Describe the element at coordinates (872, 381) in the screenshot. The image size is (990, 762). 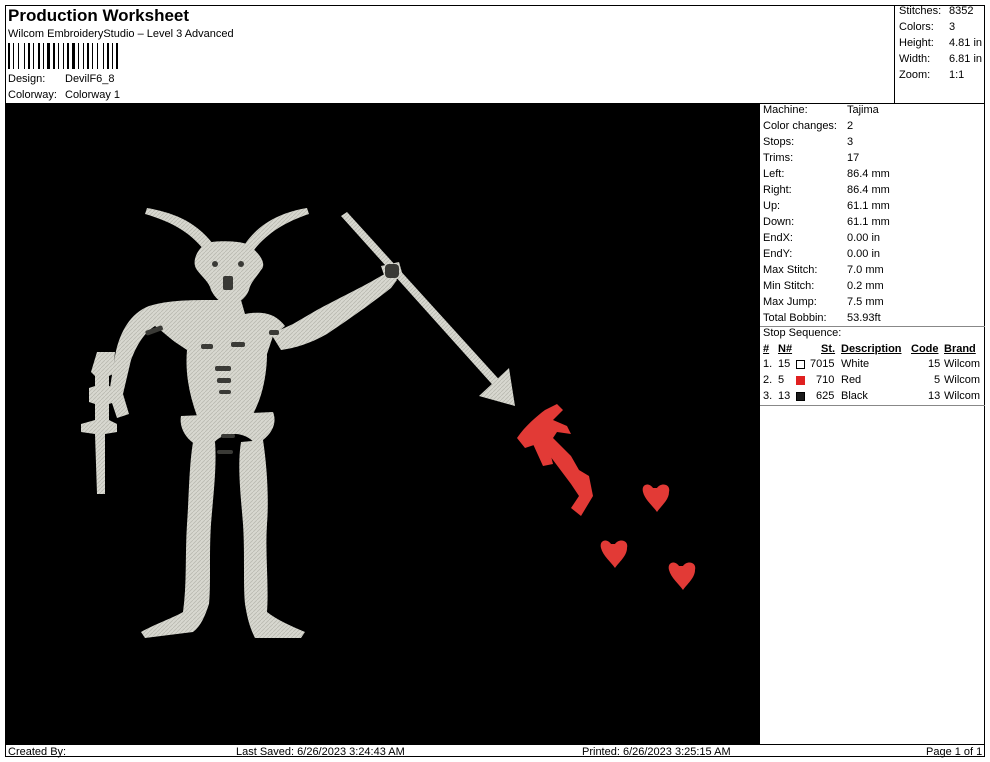
I see `stop-row: 2. 5 710 Red 5 Wilcom` at that location.